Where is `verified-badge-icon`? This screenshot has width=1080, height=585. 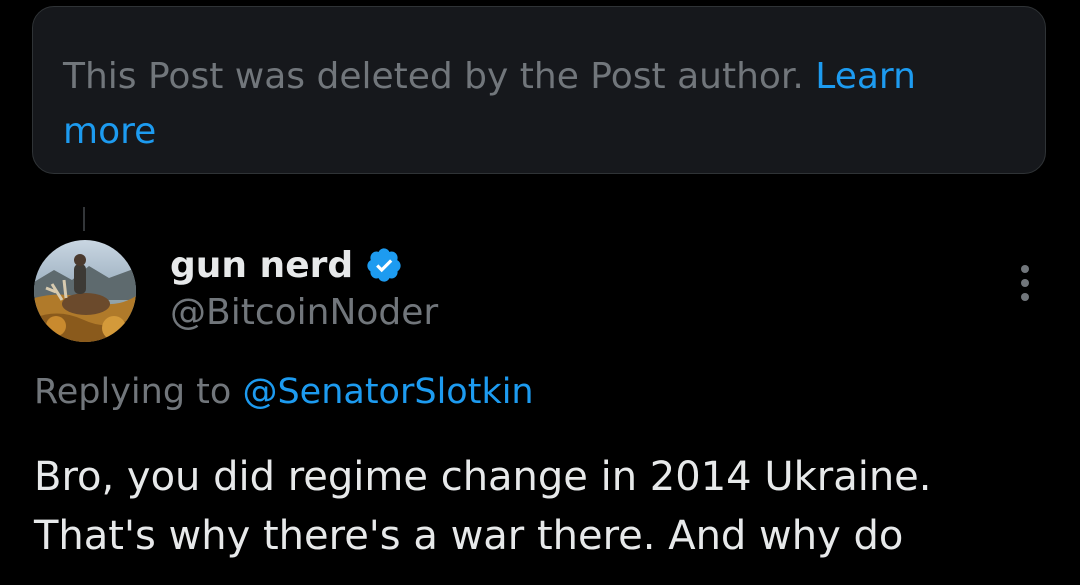
verified-badge-icon is located at coordinates (384, 265).